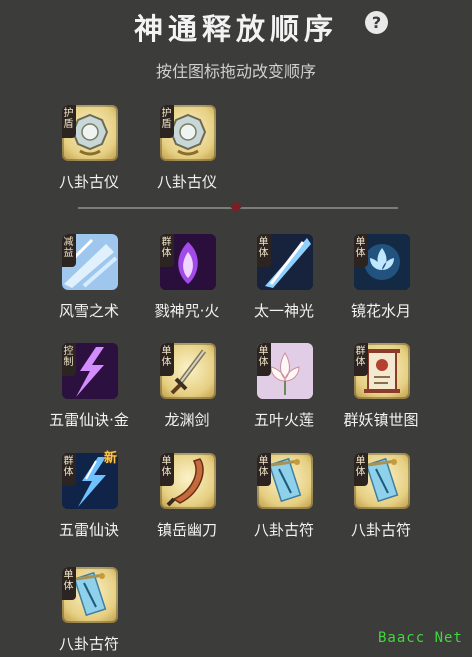 This screenshot has width=472, height=657. Describe the element at coordinates (187, 311) in the screenshot. I see `skill-name: 戮神咒·火` at that location.